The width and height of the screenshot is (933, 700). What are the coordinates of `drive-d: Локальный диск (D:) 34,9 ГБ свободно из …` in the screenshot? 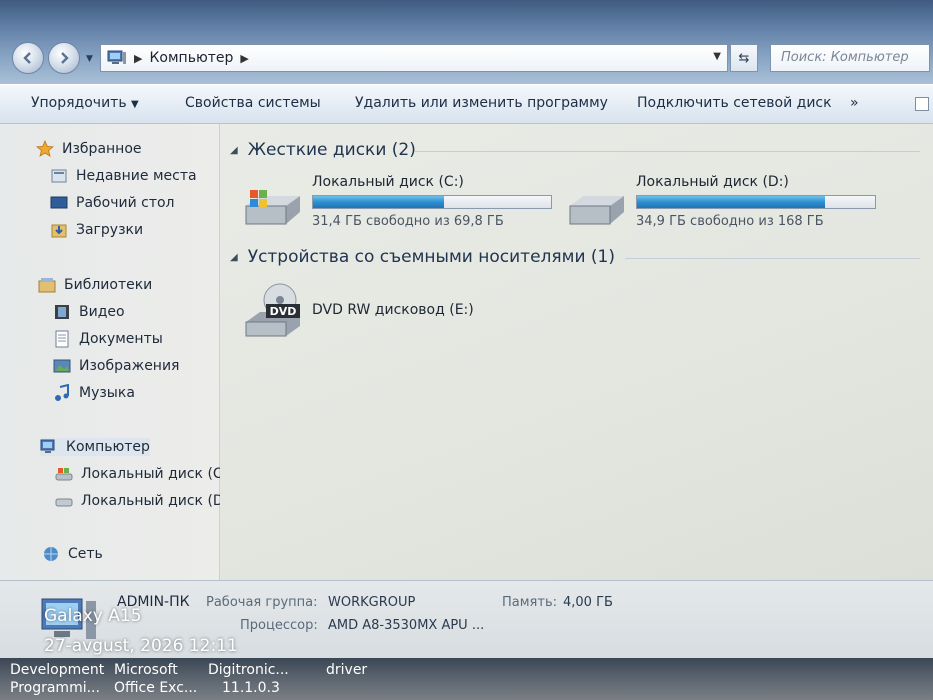 It's located at (726, 205).